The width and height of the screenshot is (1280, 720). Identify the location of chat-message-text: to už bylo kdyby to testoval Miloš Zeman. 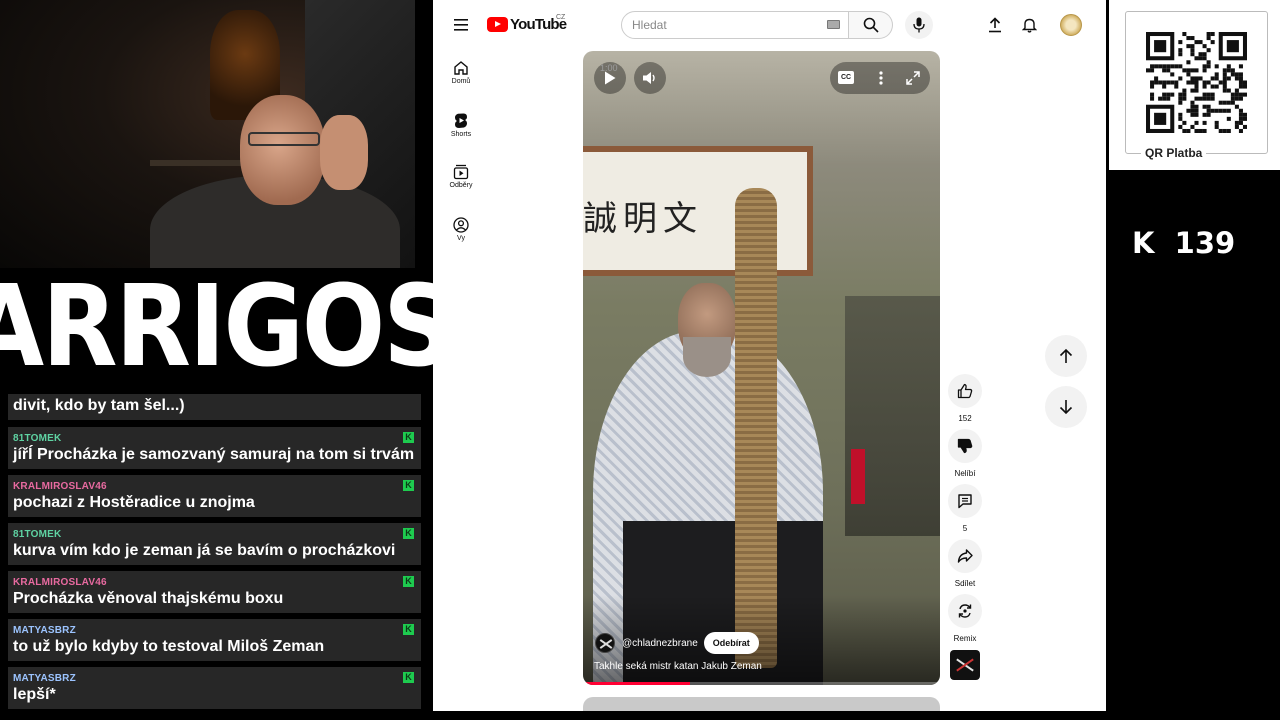
(169, 646).